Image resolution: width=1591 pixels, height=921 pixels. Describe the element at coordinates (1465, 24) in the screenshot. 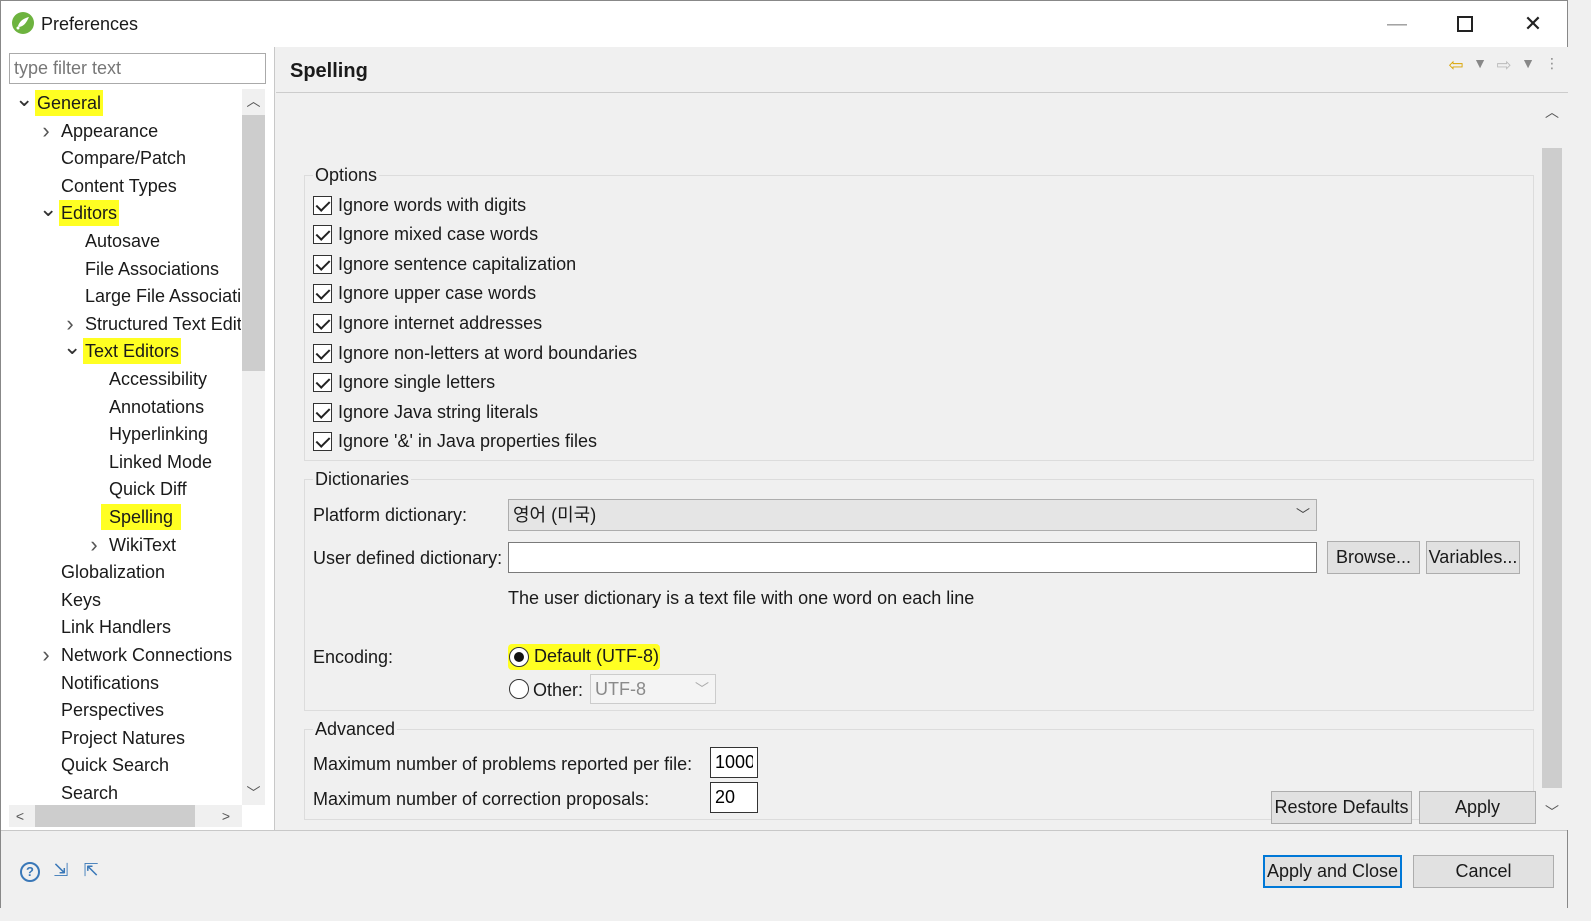

I see `maximize-button` at that location.